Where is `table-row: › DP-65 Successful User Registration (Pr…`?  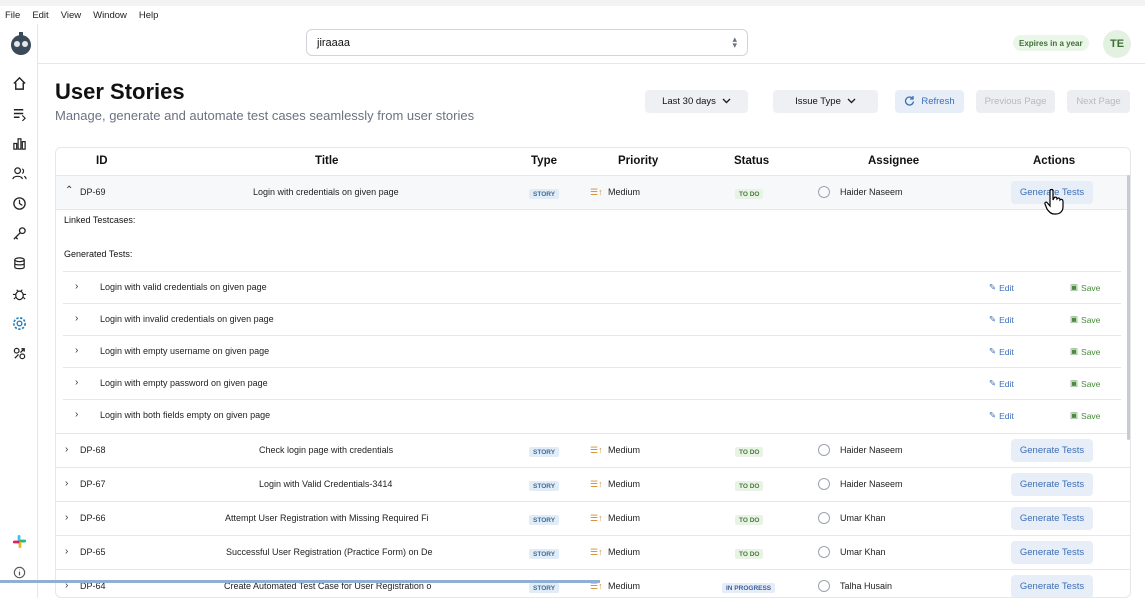 table-row: › DP-65 Successful User Registration (Pr… is located at coordinates (593, 553).